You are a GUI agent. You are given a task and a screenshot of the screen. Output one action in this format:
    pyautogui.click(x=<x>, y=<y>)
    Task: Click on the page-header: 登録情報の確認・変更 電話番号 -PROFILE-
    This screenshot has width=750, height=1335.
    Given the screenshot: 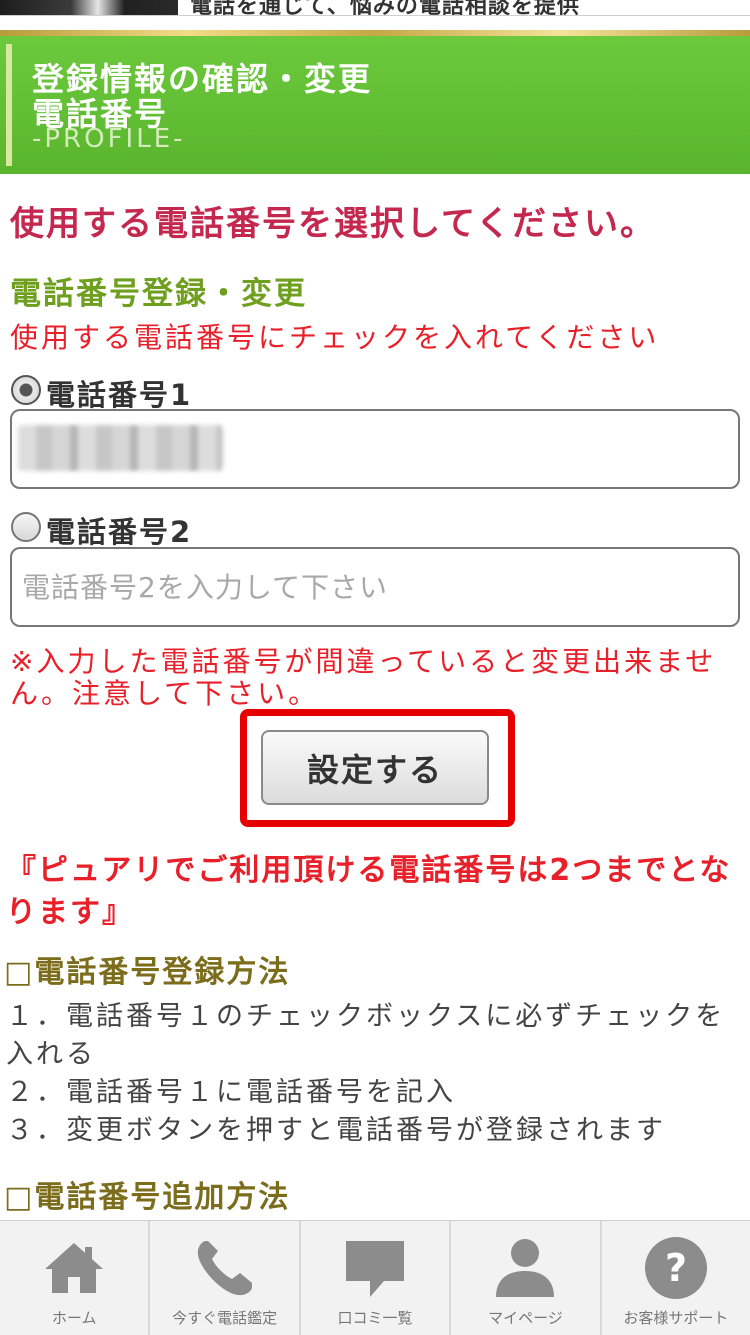 What is the action you would take?
    pyautogui.click(x=375, y=105)
    